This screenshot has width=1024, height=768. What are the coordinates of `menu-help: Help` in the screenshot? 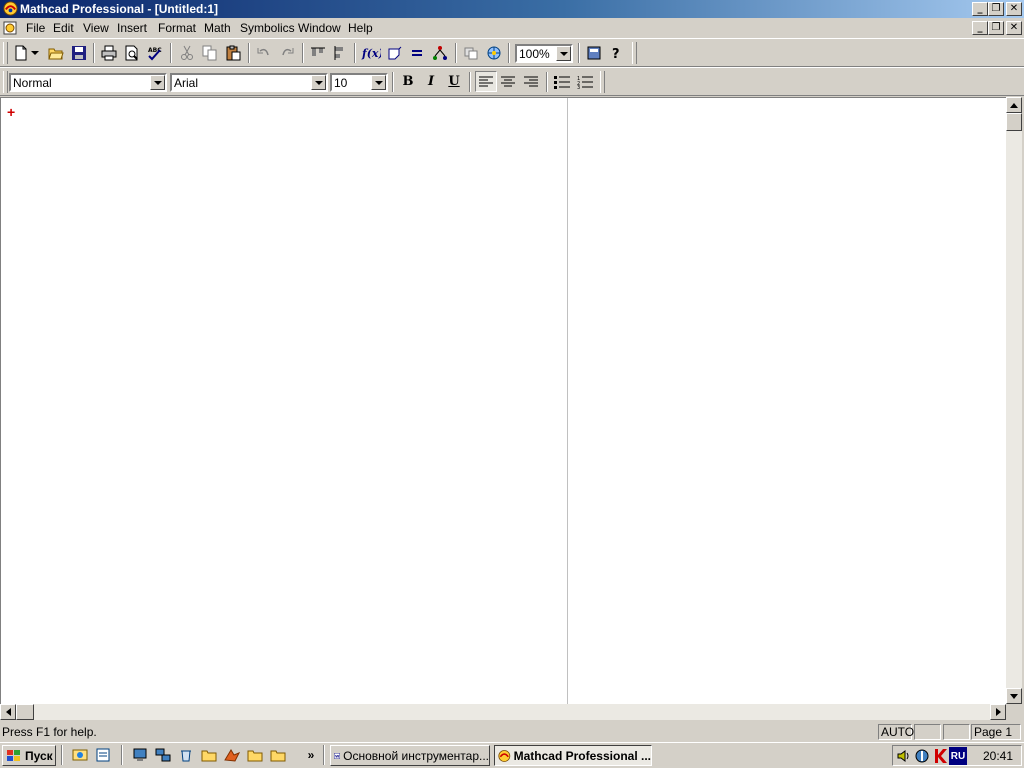 It's located at (360, 28).